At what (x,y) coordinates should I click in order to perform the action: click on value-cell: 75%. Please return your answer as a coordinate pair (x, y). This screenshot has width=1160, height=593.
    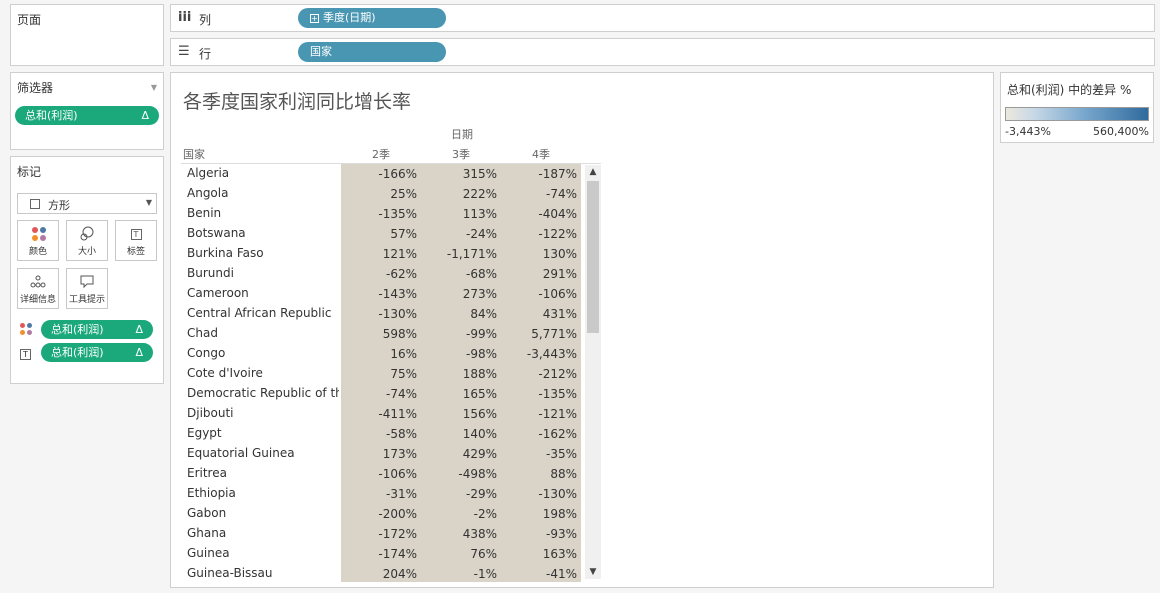
    Looking at the image, I should click on (381, 374).